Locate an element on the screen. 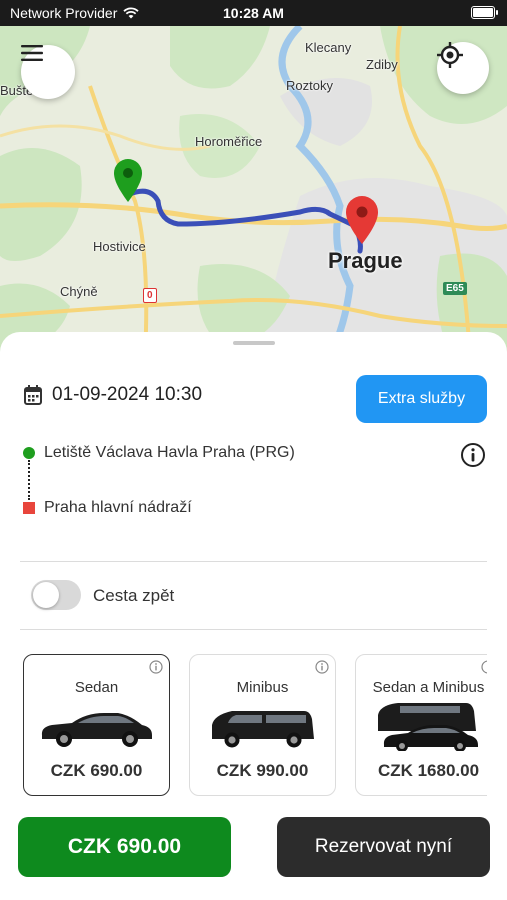  menu-icon is located at coordinates (32, 53).